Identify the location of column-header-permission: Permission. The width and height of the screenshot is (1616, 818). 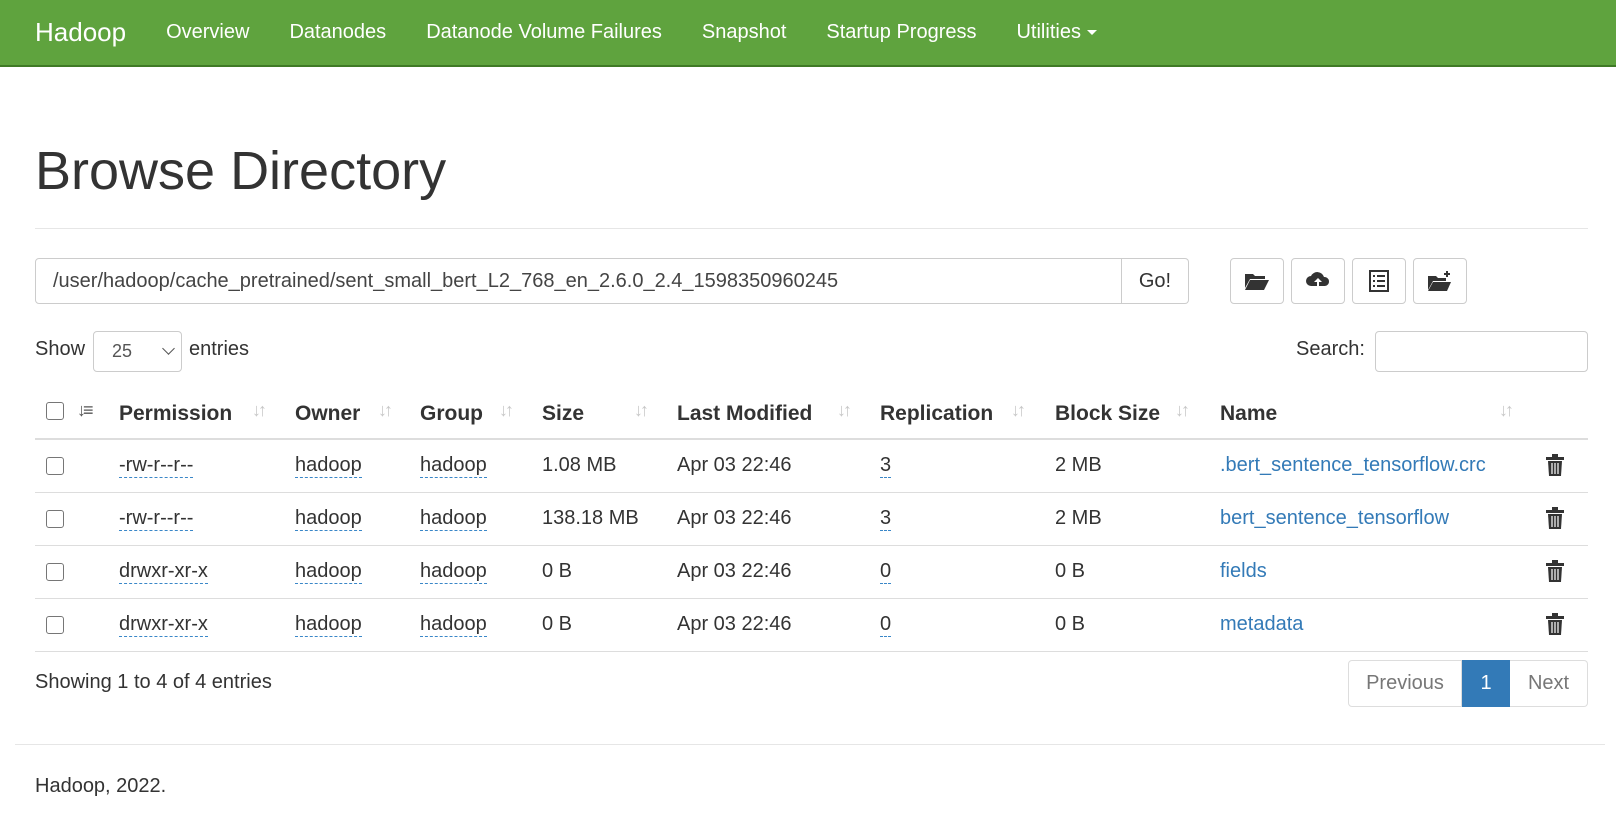
(175, 414).